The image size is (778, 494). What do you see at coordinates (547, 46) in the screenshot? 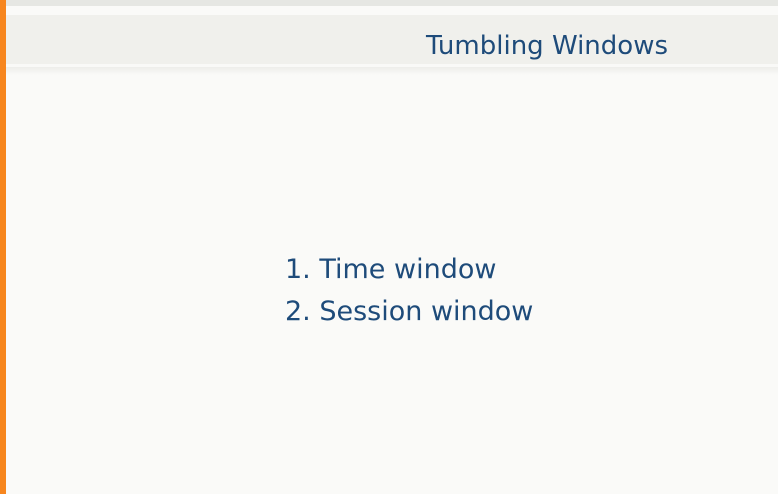
I see `slide-title: Tumbling Windows` at bounding box center [547, 46].